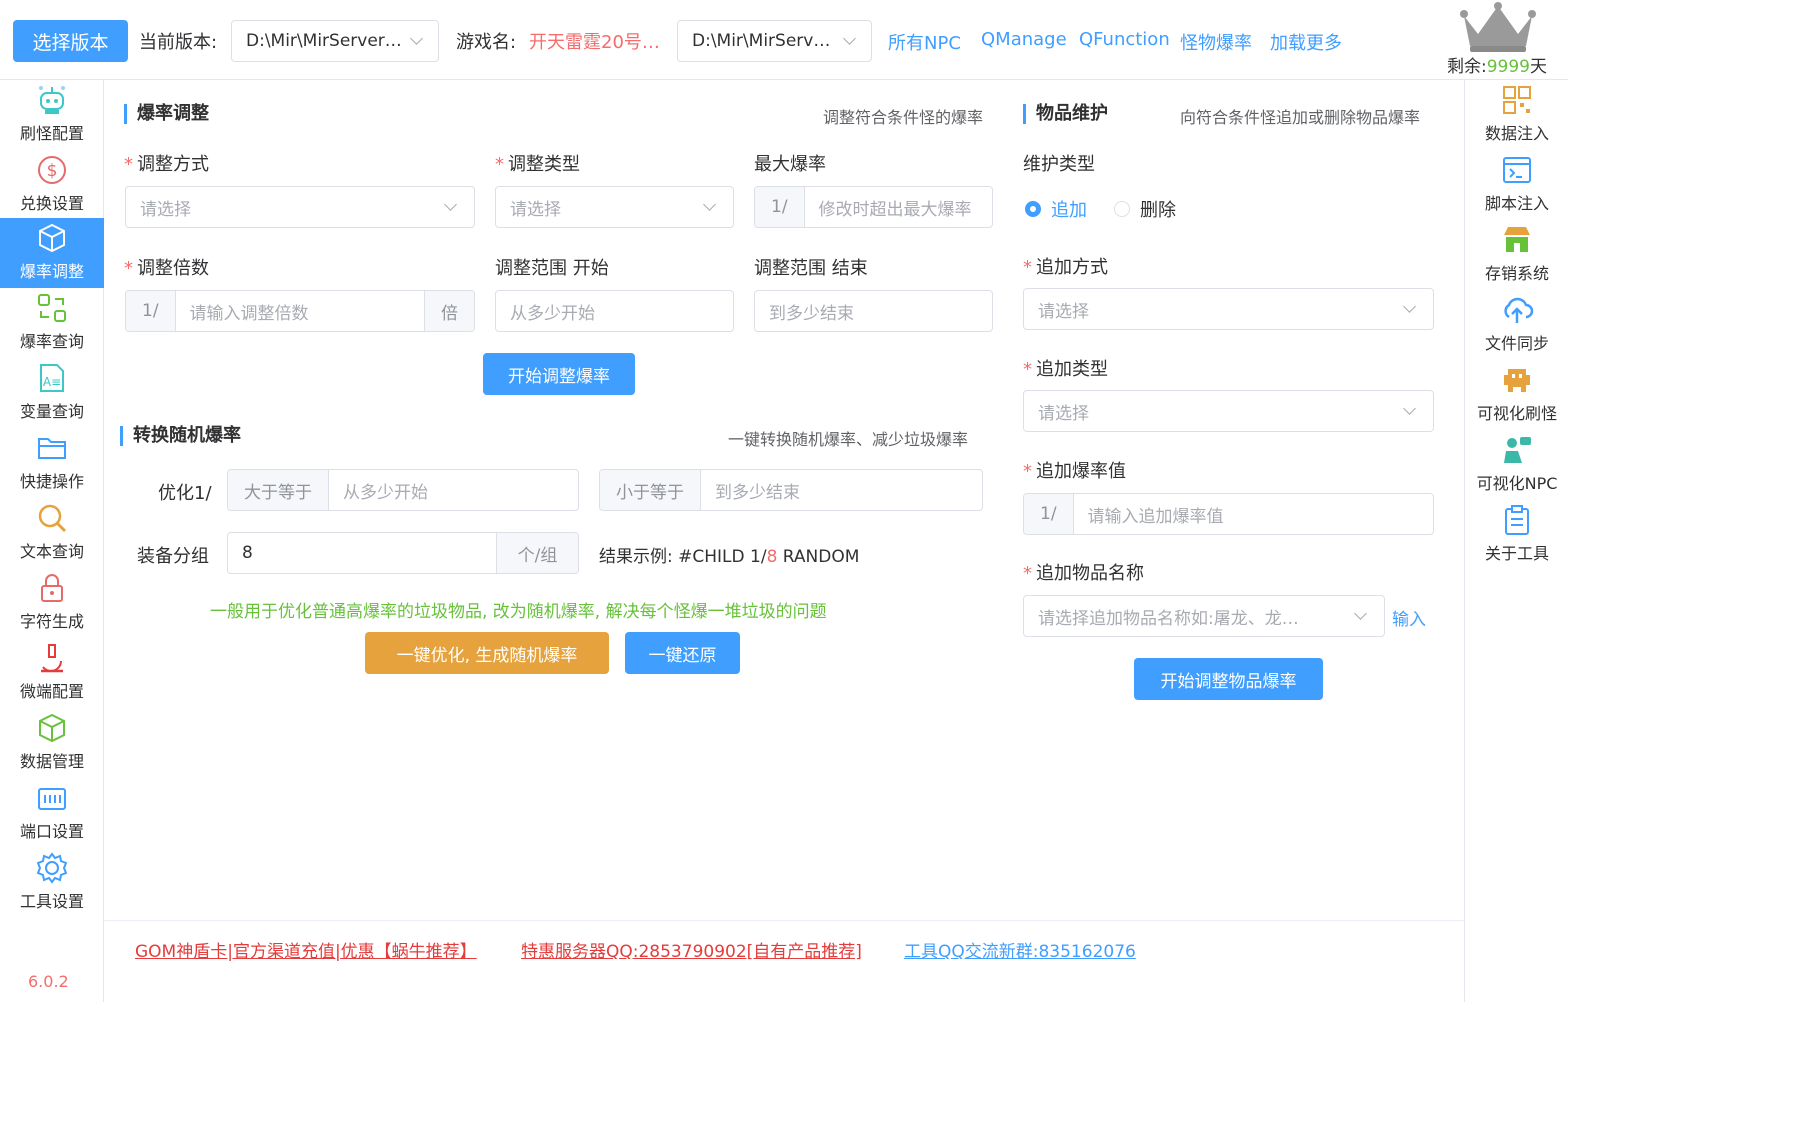  I want to click on sidebar-item-label: 文本查询, so click(51, 551).